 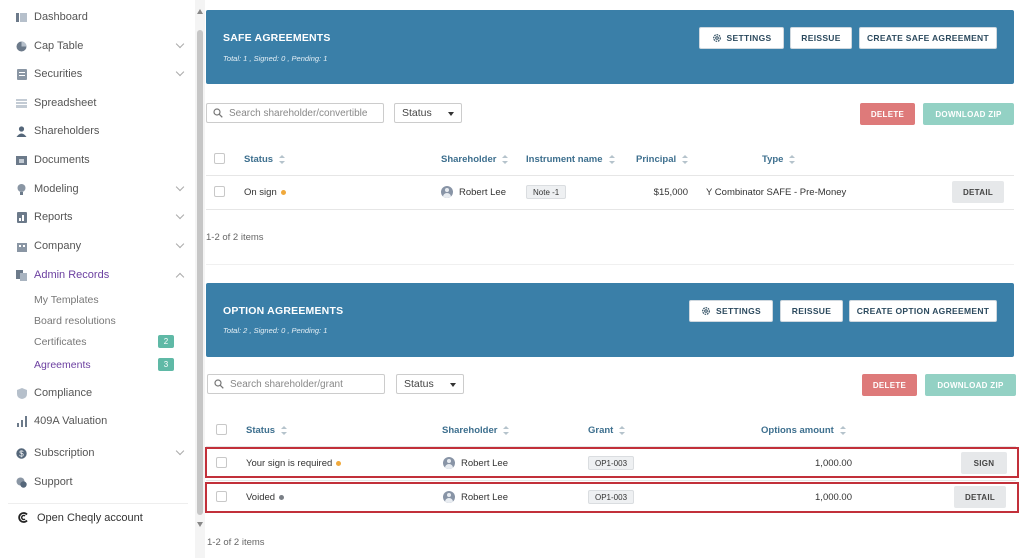 I want to click on column-header-type: Type, so click(x=779, y=159).